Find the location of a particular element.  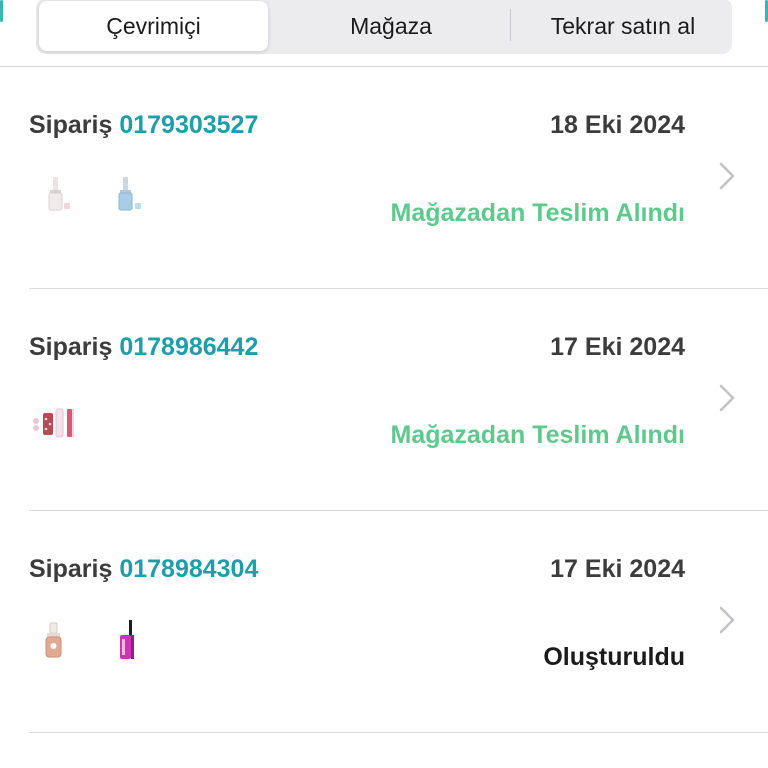

lip-gloss-set-icon is located at coordinates (54, 422).